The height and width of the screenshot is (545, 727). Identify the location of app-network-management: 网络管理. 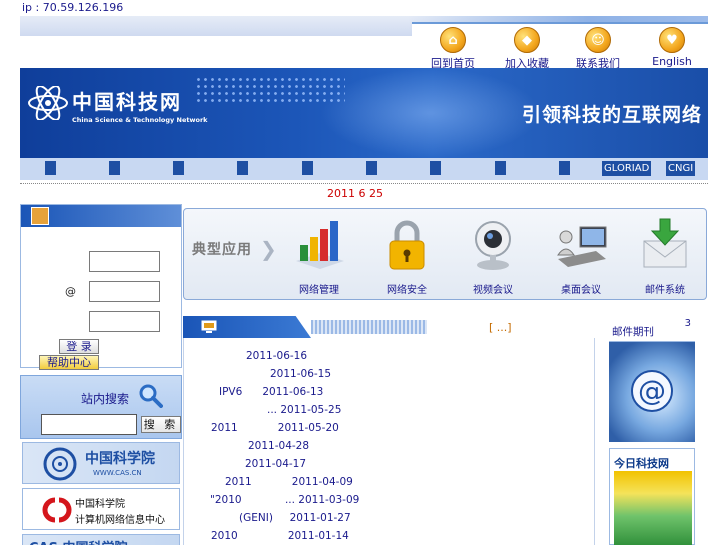
(319, 255).